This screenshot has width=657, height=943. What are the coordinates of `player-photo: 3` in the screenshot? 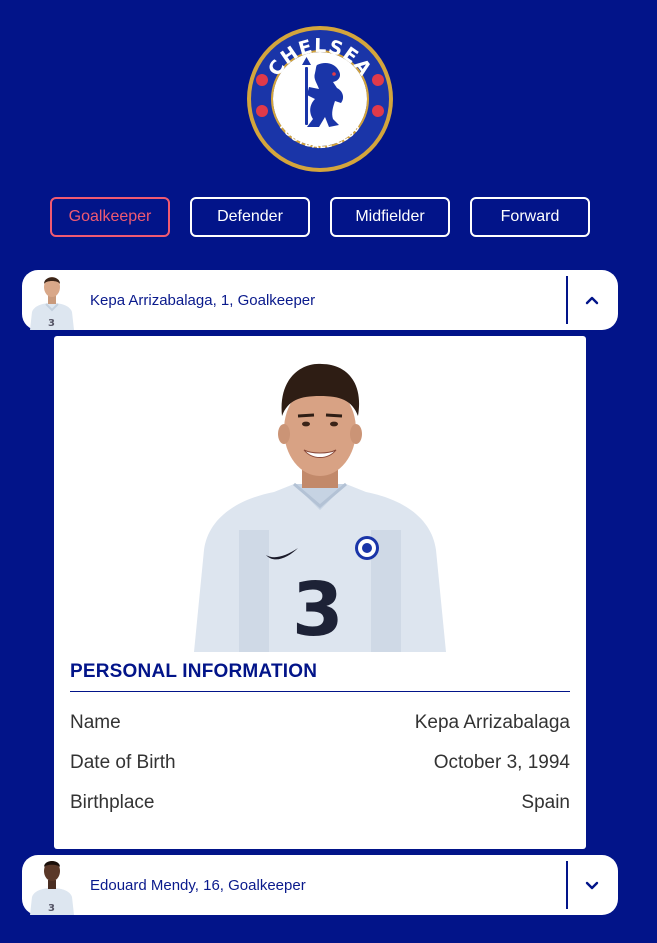 It's located at (320, 501).